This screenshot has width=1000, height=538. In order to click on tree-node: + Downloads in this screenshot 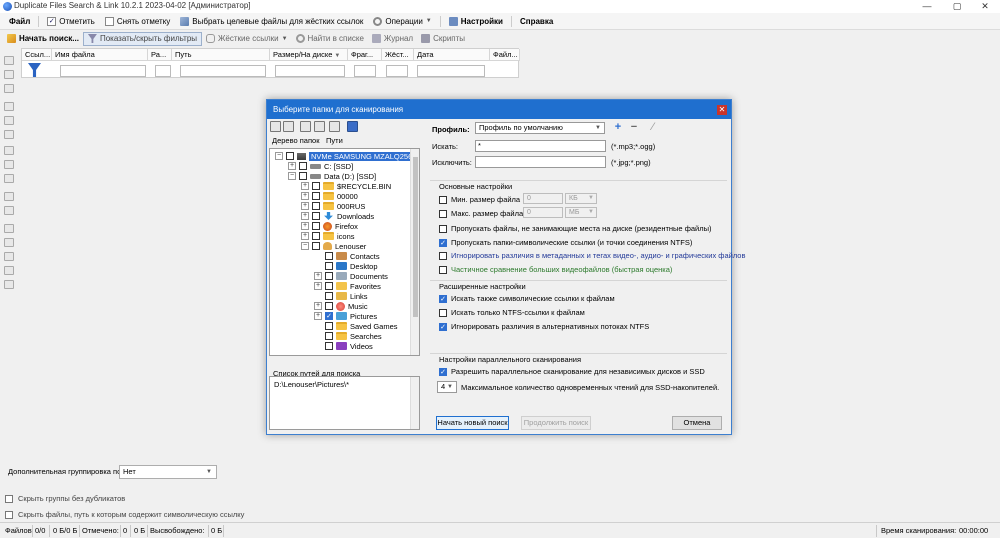, I will do `click(337, 216)`.